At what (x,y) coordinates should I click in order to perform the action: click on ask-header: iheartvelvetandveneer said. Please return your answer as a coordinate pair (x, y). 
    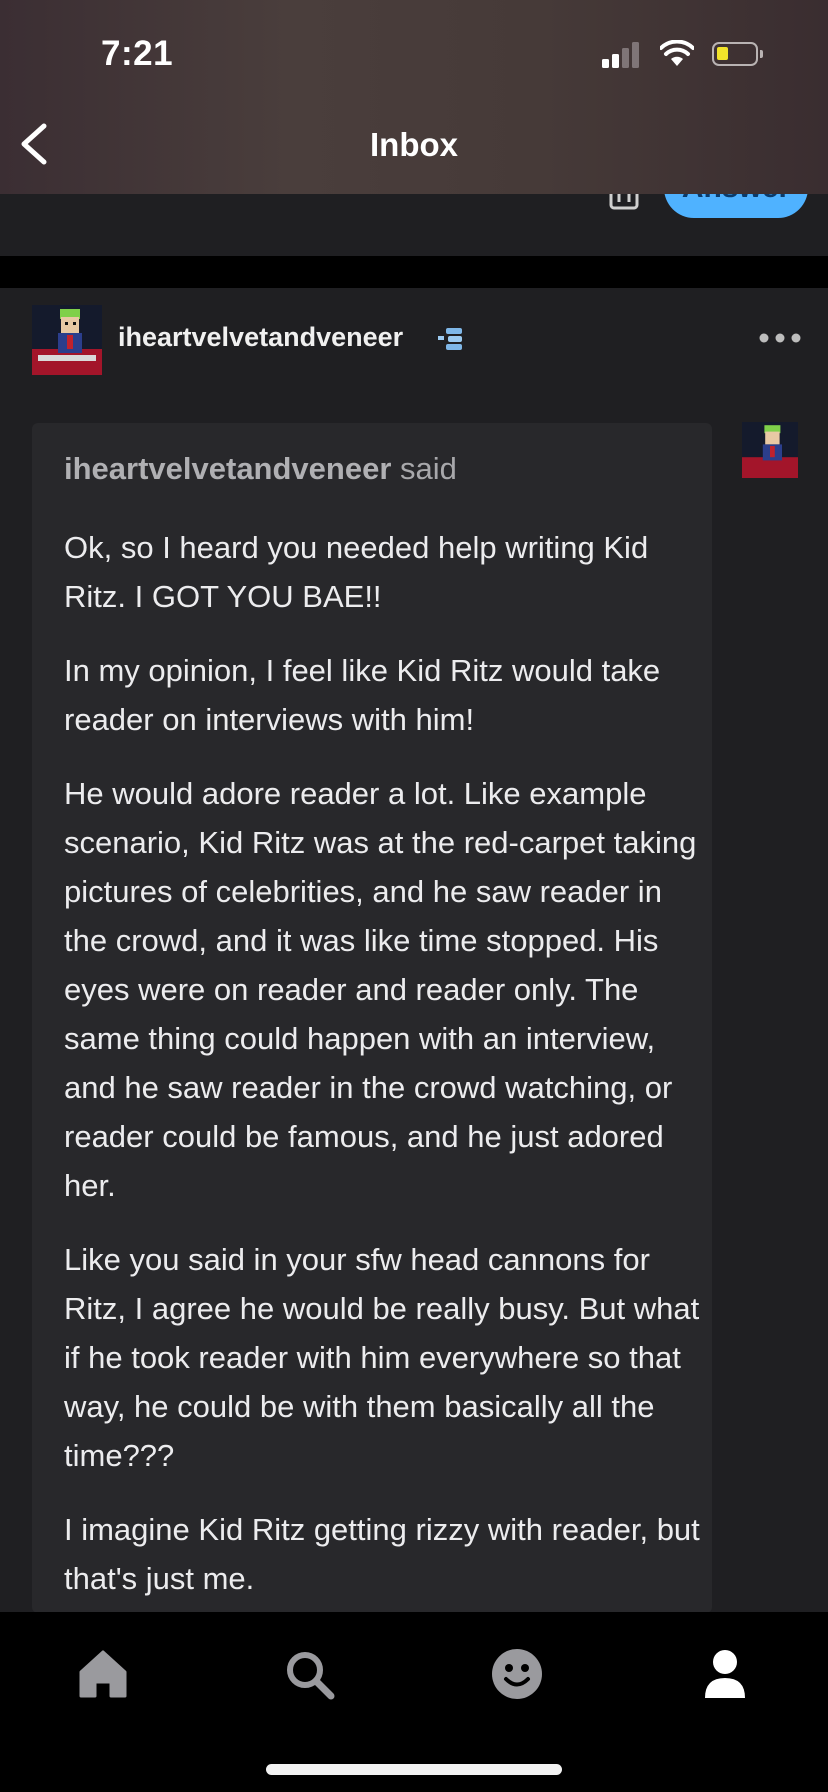
    Looking at the image, I should click on (260, 469).